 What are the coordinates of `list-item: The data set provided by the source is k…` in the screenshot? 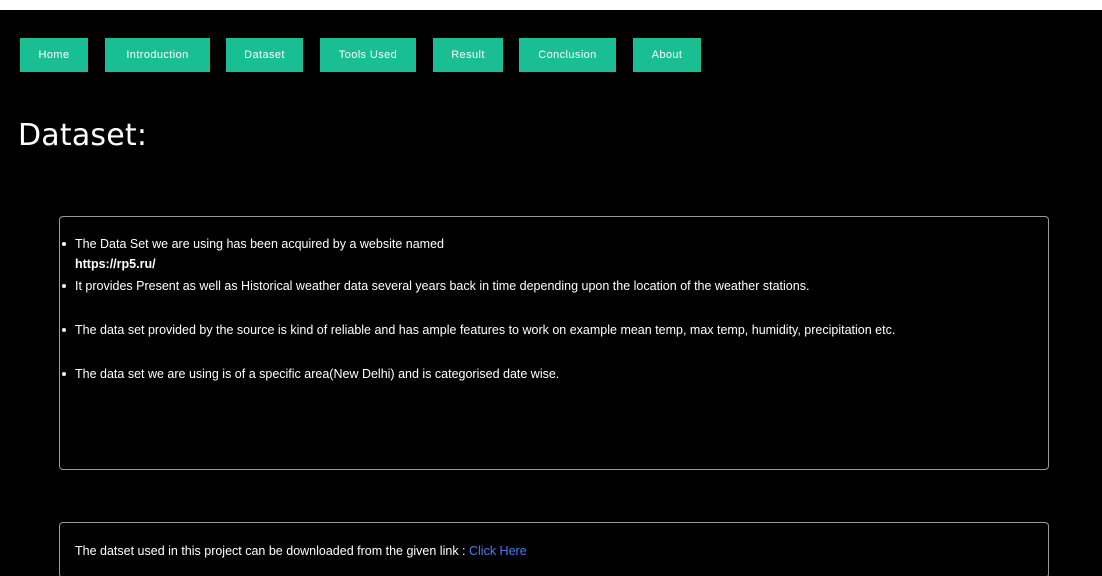 It's located at (550, 330).